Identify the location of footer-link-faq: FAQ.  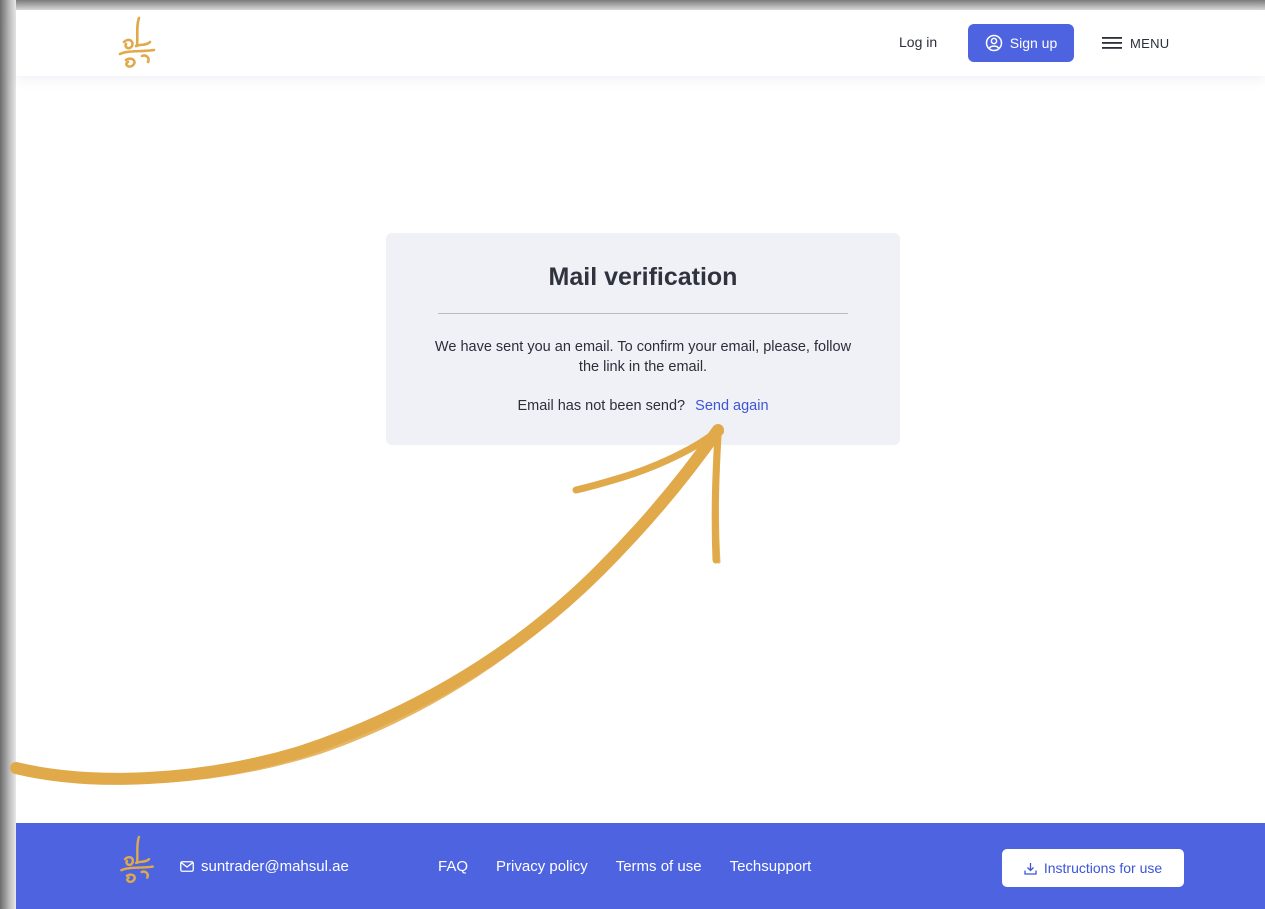
(453, 866).